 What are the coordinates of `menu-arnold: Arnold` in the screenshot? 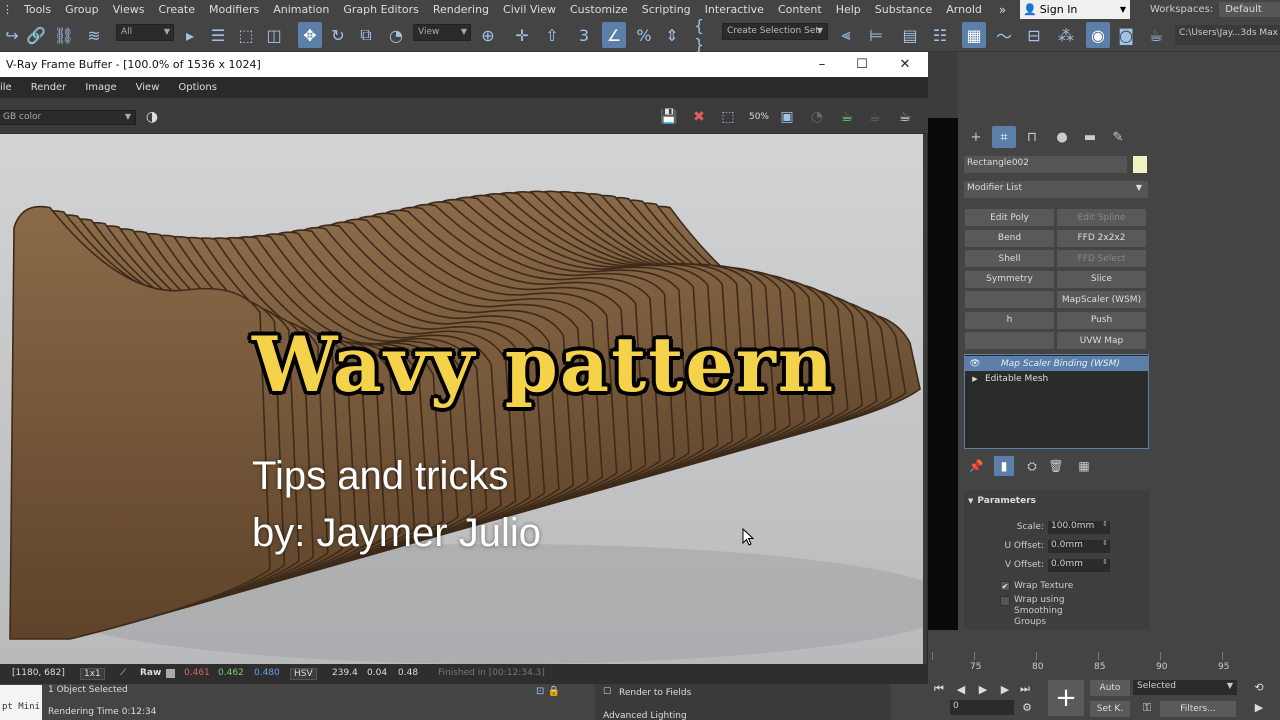 It's located at (964, 9).